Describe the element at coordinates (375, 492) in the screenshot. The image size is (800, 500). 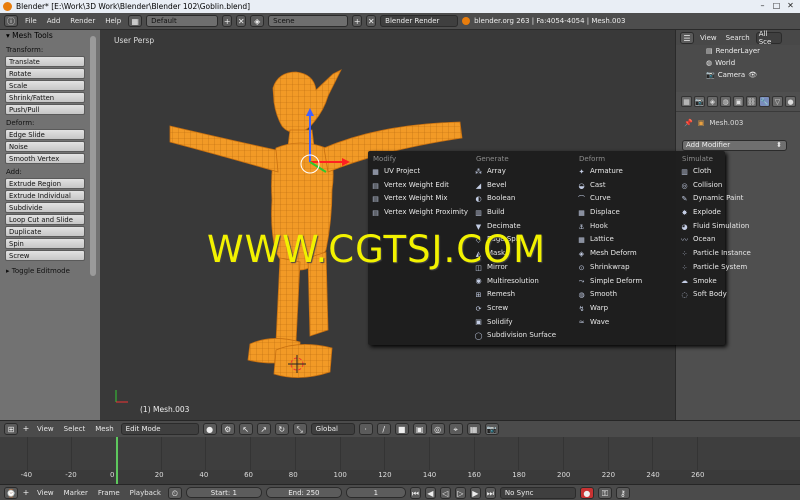
I see `current-frame-field: 1` at that location.